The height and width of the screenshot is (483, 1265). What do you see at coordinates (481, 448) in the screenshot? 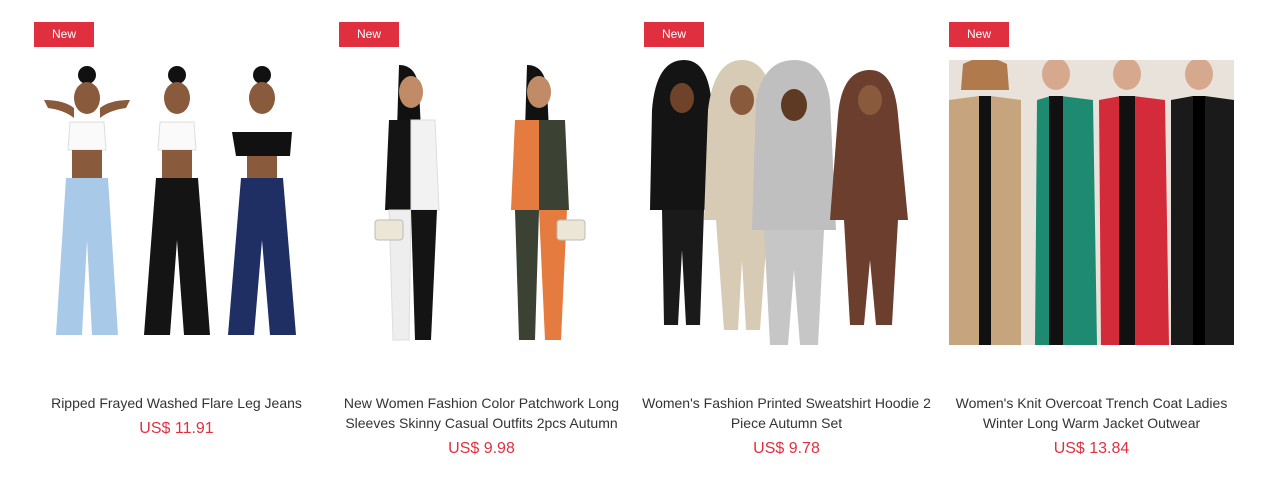
I see `product-price: US$ 9.98` at bounding box center [481, 448].